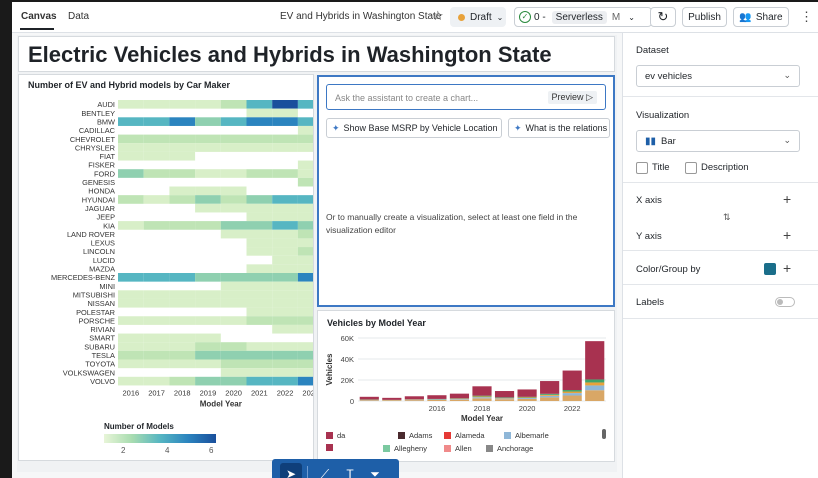 The width and height of the screenshot is (818, 478). What do you see at coordinates (39, 16) in the screenshot?
I see `tab-canvas: Canvas` at bounding box center [39, 16].